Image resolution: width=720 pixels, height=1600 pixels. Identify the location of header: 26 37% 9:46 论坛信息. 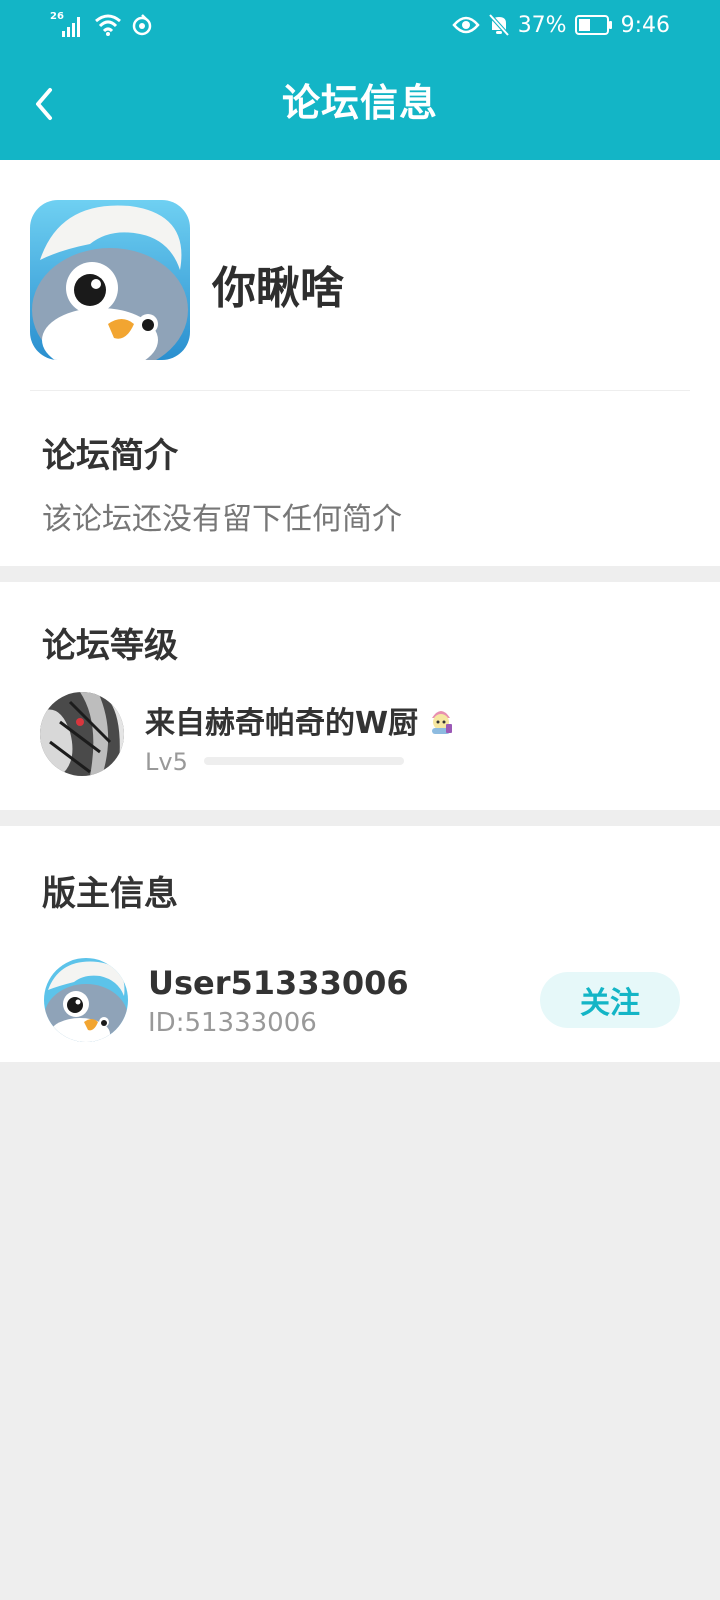
(360, 80).